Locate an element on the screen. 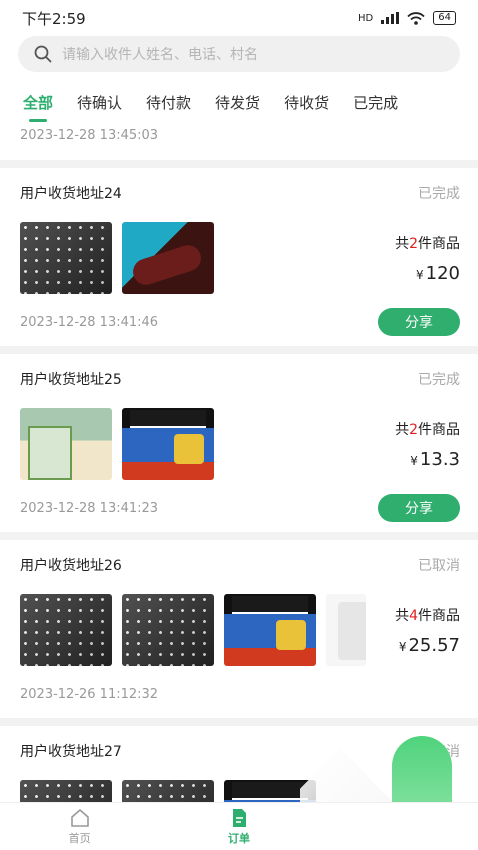  order-address: 用户收货地址24 is located at coordinates (71, 194).